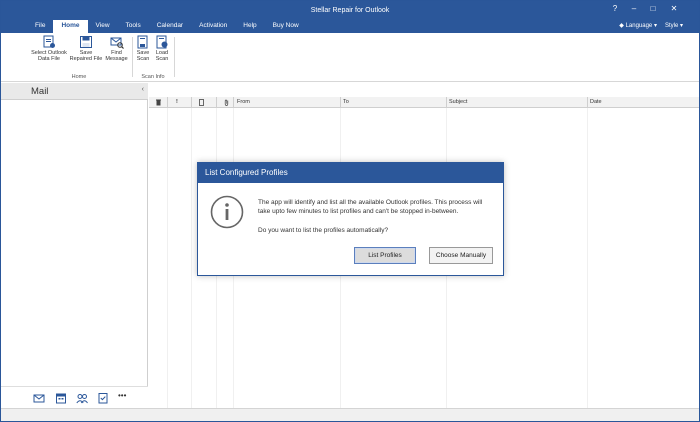  I want to click on find-message-icon, so click(117, 43).